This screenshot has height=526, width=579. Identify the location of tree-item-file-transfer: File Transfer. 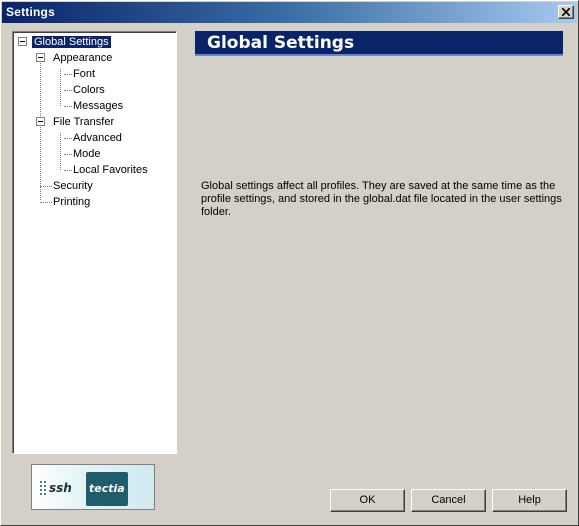
(83, 122).